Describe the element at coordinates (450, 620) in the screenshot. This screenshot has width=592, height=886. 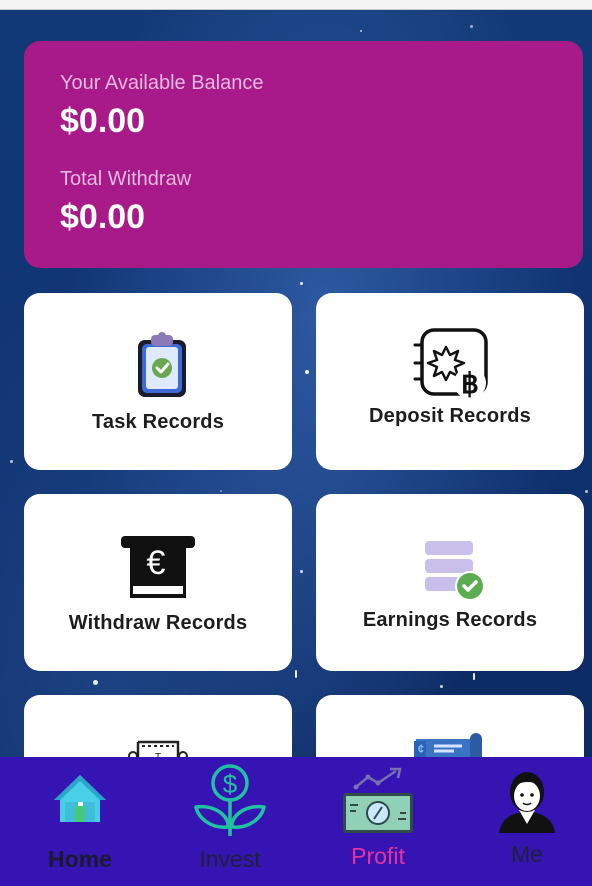
I see `earnings-records-label: Earnings Records` at that location.